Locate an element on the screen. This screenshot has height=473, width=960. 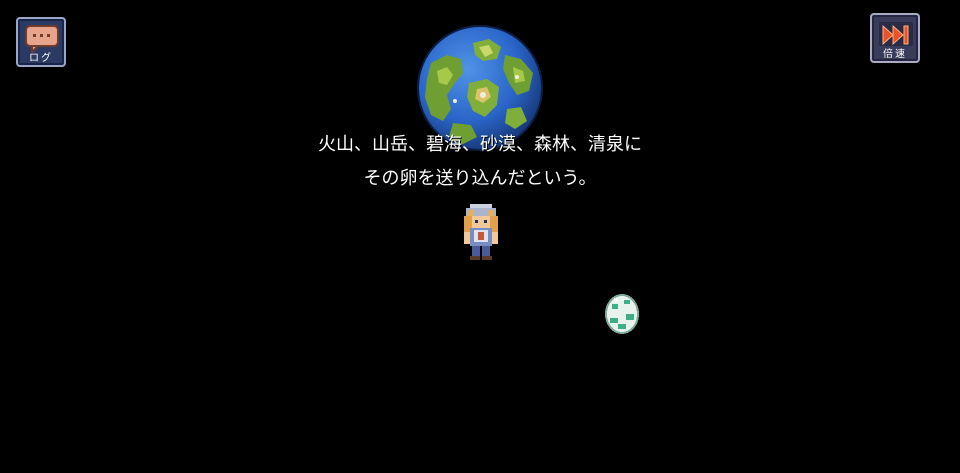
fast-forward-icon is located at coordinates (896, 34).